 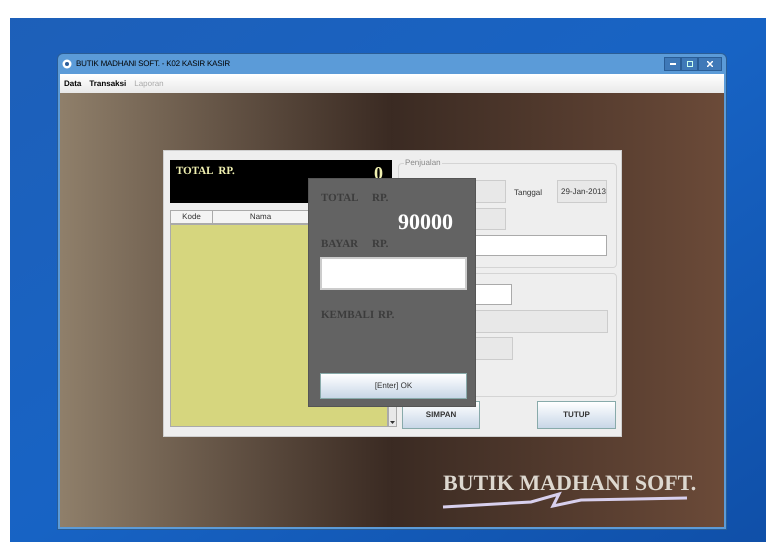 I want to click on date-field: 29-Jan-2013, so click(x=582, y=191).